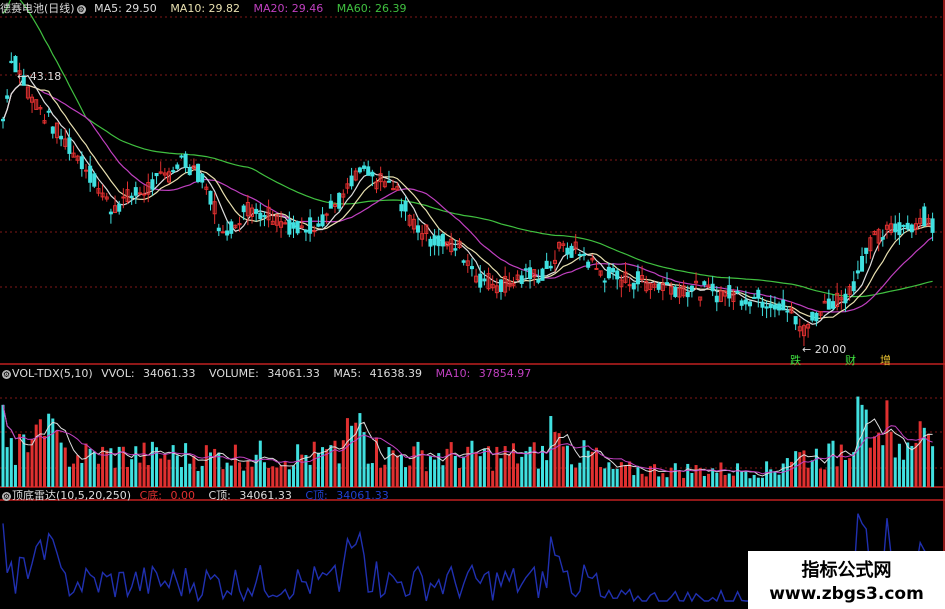 Image resolution: width=945 pixels, height=609 pixels. What do you see at coordinates (37, 8) in the screenshot?
I see `stock-title: 德赛电池(日线)` at bounding box center [37, 8].